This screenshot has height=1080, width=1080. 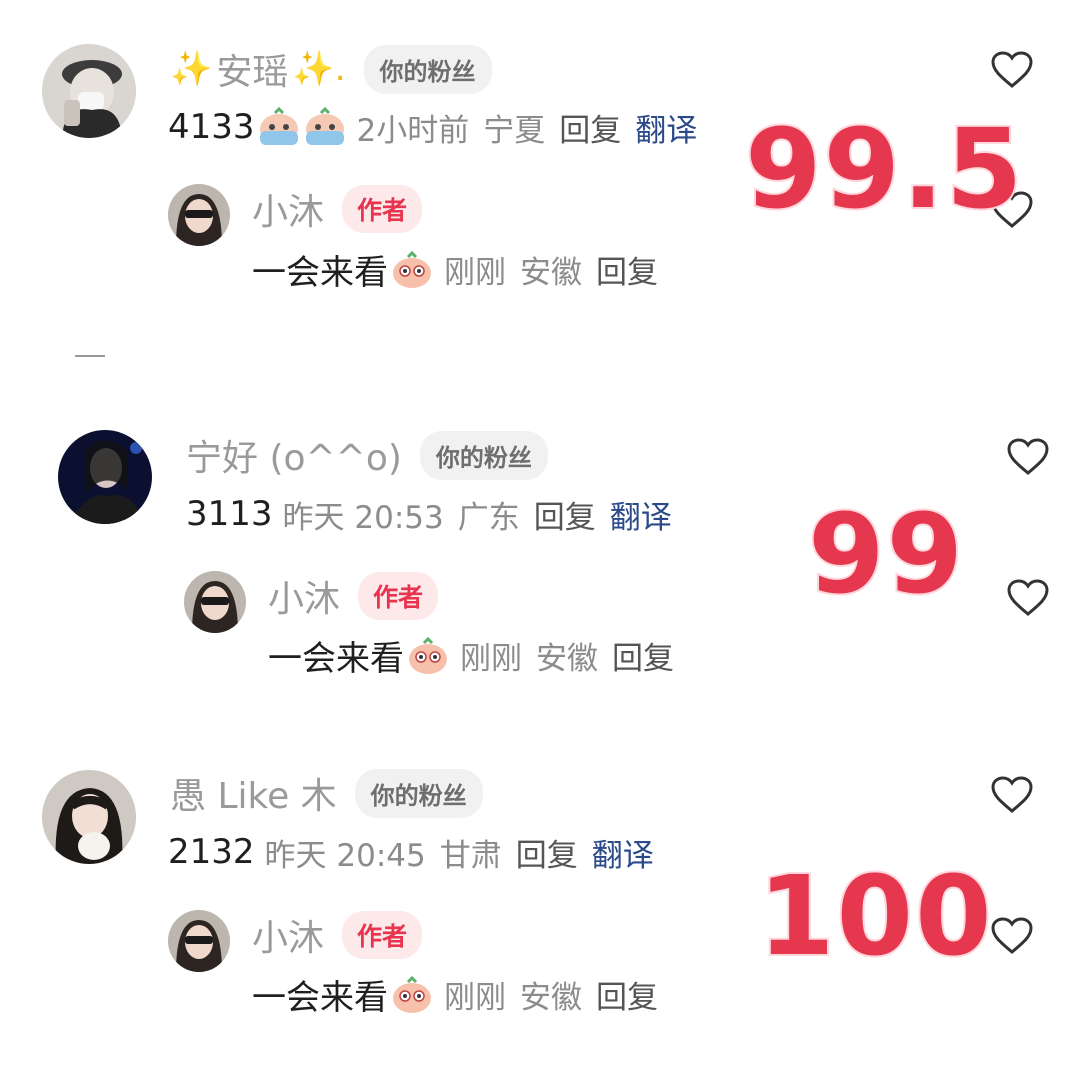 I want to click on comment-region: 甘肃, so click(x=470, y=855).